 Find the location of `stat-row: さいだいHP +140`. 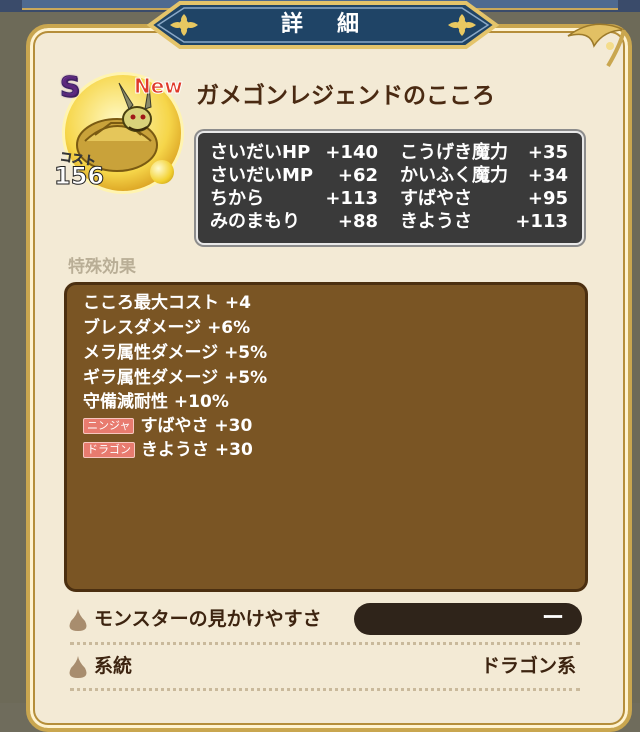

stat-row: さいだいHP +140 is located at coordinates (294, 153).